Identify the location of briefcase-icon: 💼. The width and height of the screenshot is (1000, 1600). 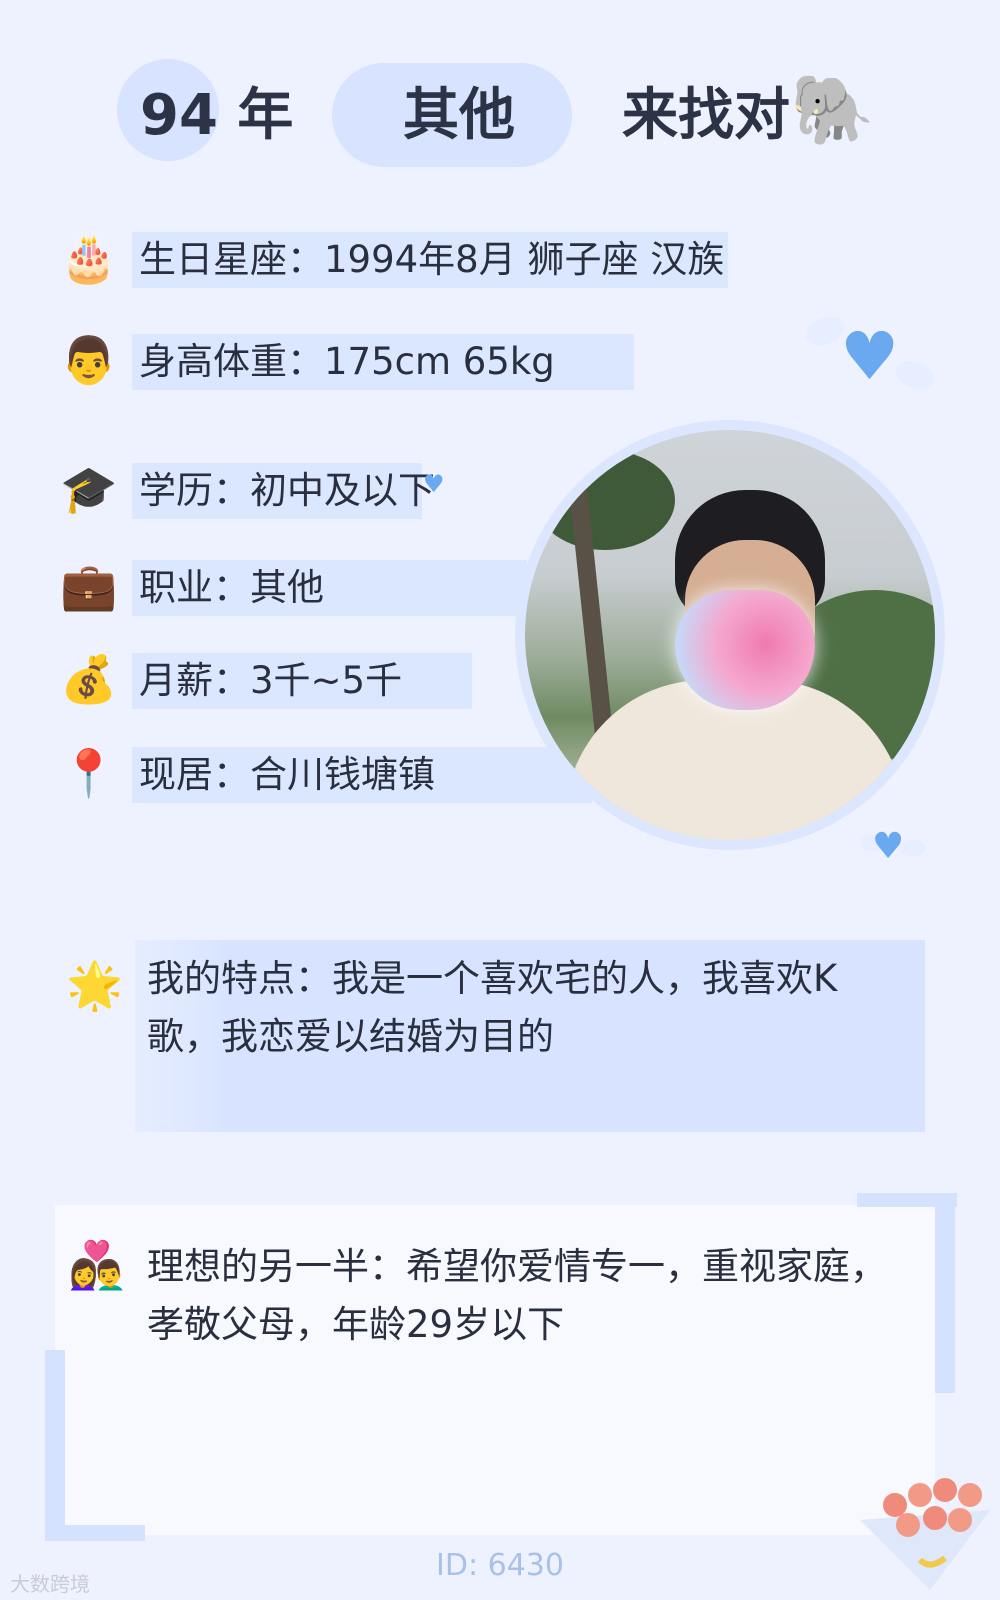
(89, 586).